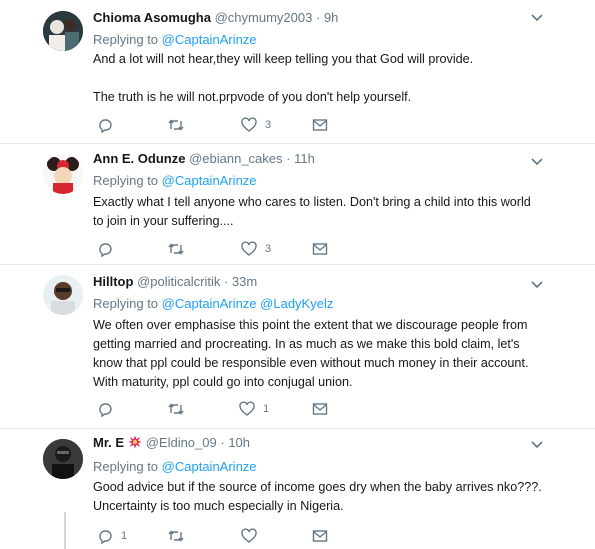 This screenshot has height=549, width=595. What do you see at coordinates (152, 17) in the screenshot?
I see `display-name: Chioma Asomugha` at bounding box center [152, 17].